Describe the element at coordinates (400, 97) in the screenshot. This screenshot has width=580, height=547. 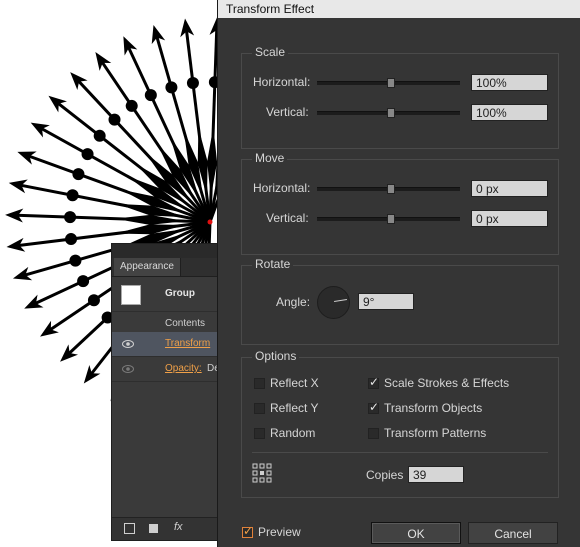
I see `scale-group: Scale Horizontal: 100% Vertical: 100%` at that location.